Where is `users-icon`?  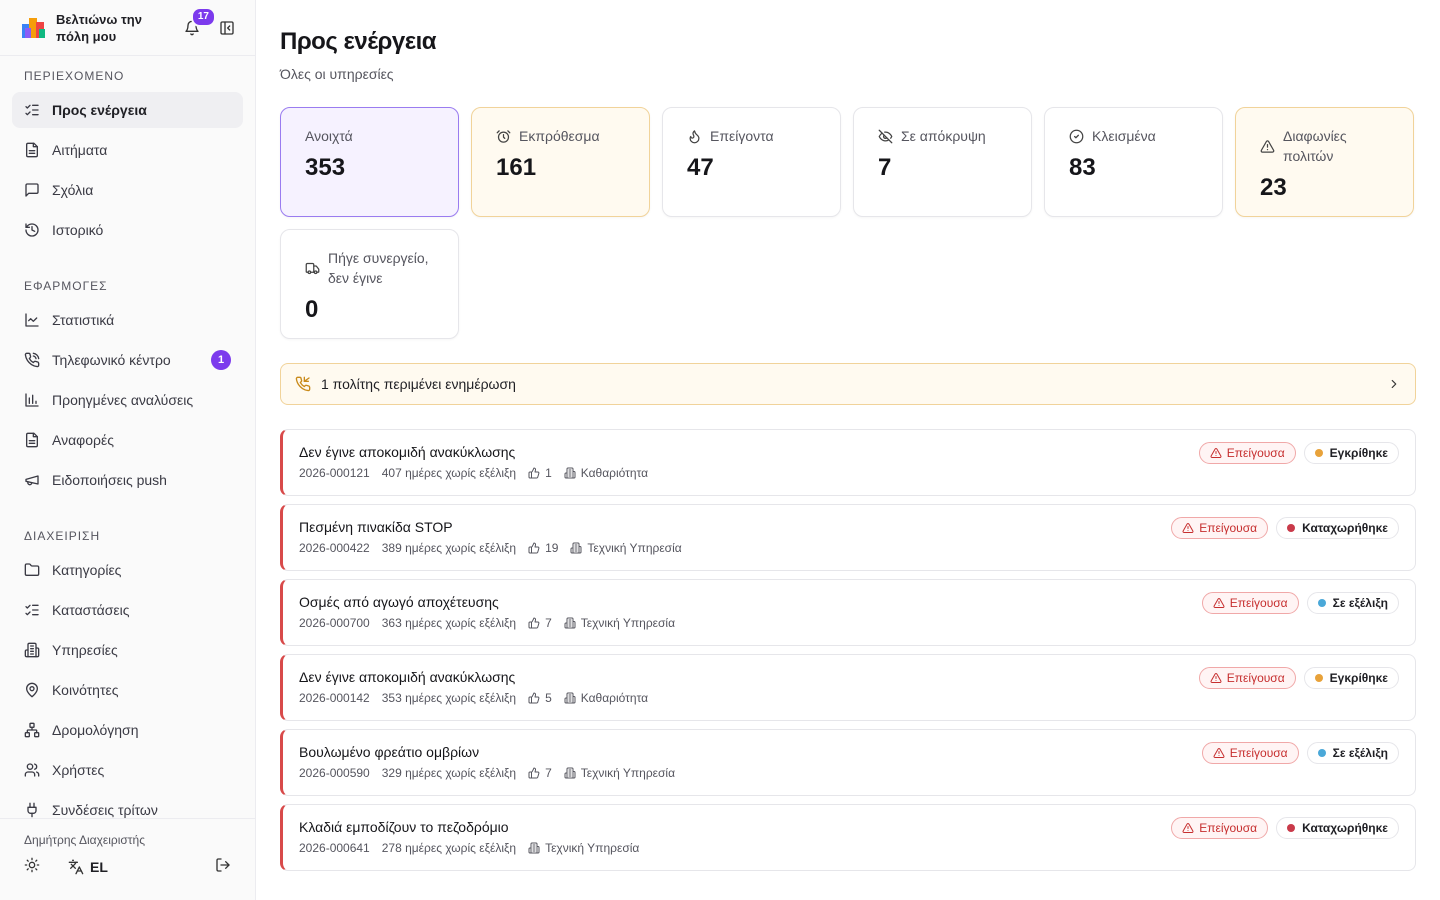
users-icon is located at coordinates (32, 770).